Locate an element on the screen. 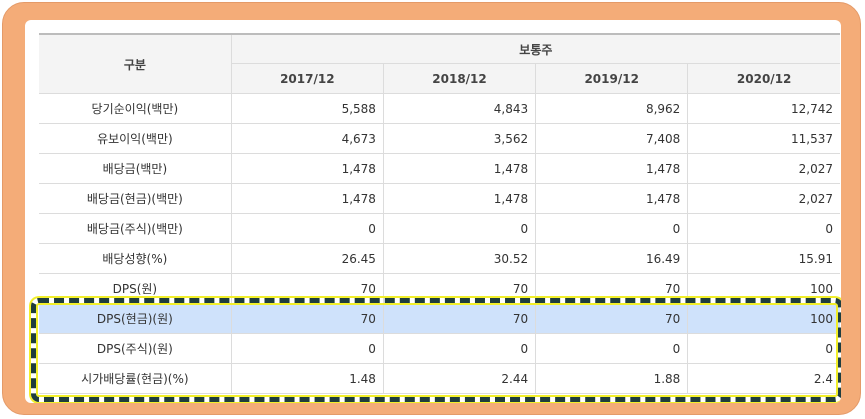  cell-value: 3,562 is located at coordinates (459, 138).